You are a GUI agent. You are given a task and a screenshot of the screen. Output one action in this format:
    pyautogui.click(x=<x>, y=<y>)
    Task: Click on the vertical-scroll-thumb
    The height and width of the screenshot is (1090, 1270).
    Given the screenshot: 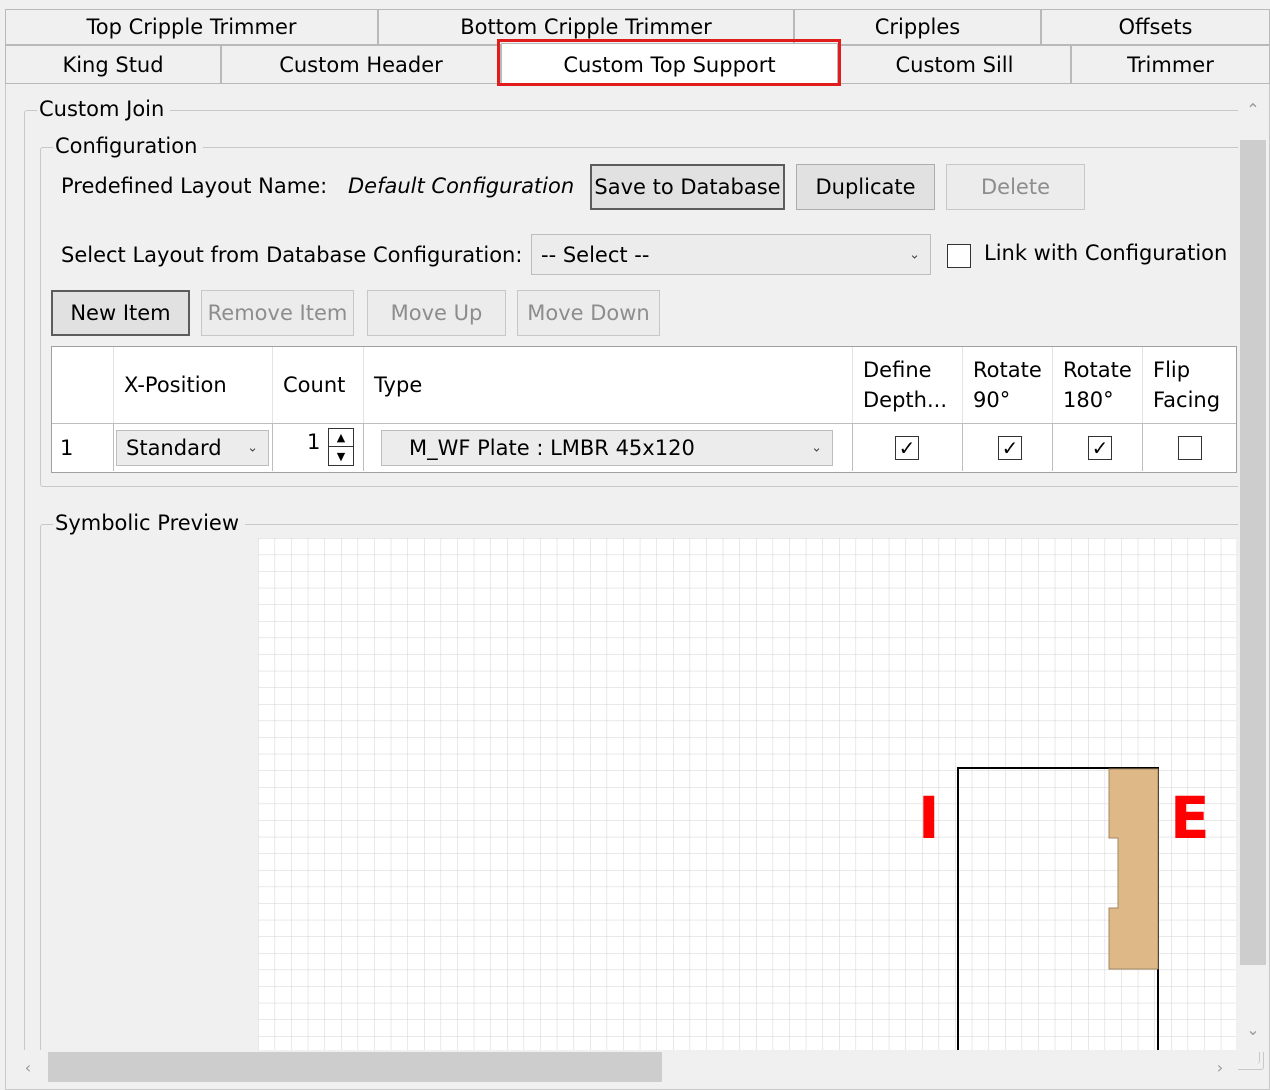 What is the action you would take?
    pyautogui.click(x=1253, y=552)
    